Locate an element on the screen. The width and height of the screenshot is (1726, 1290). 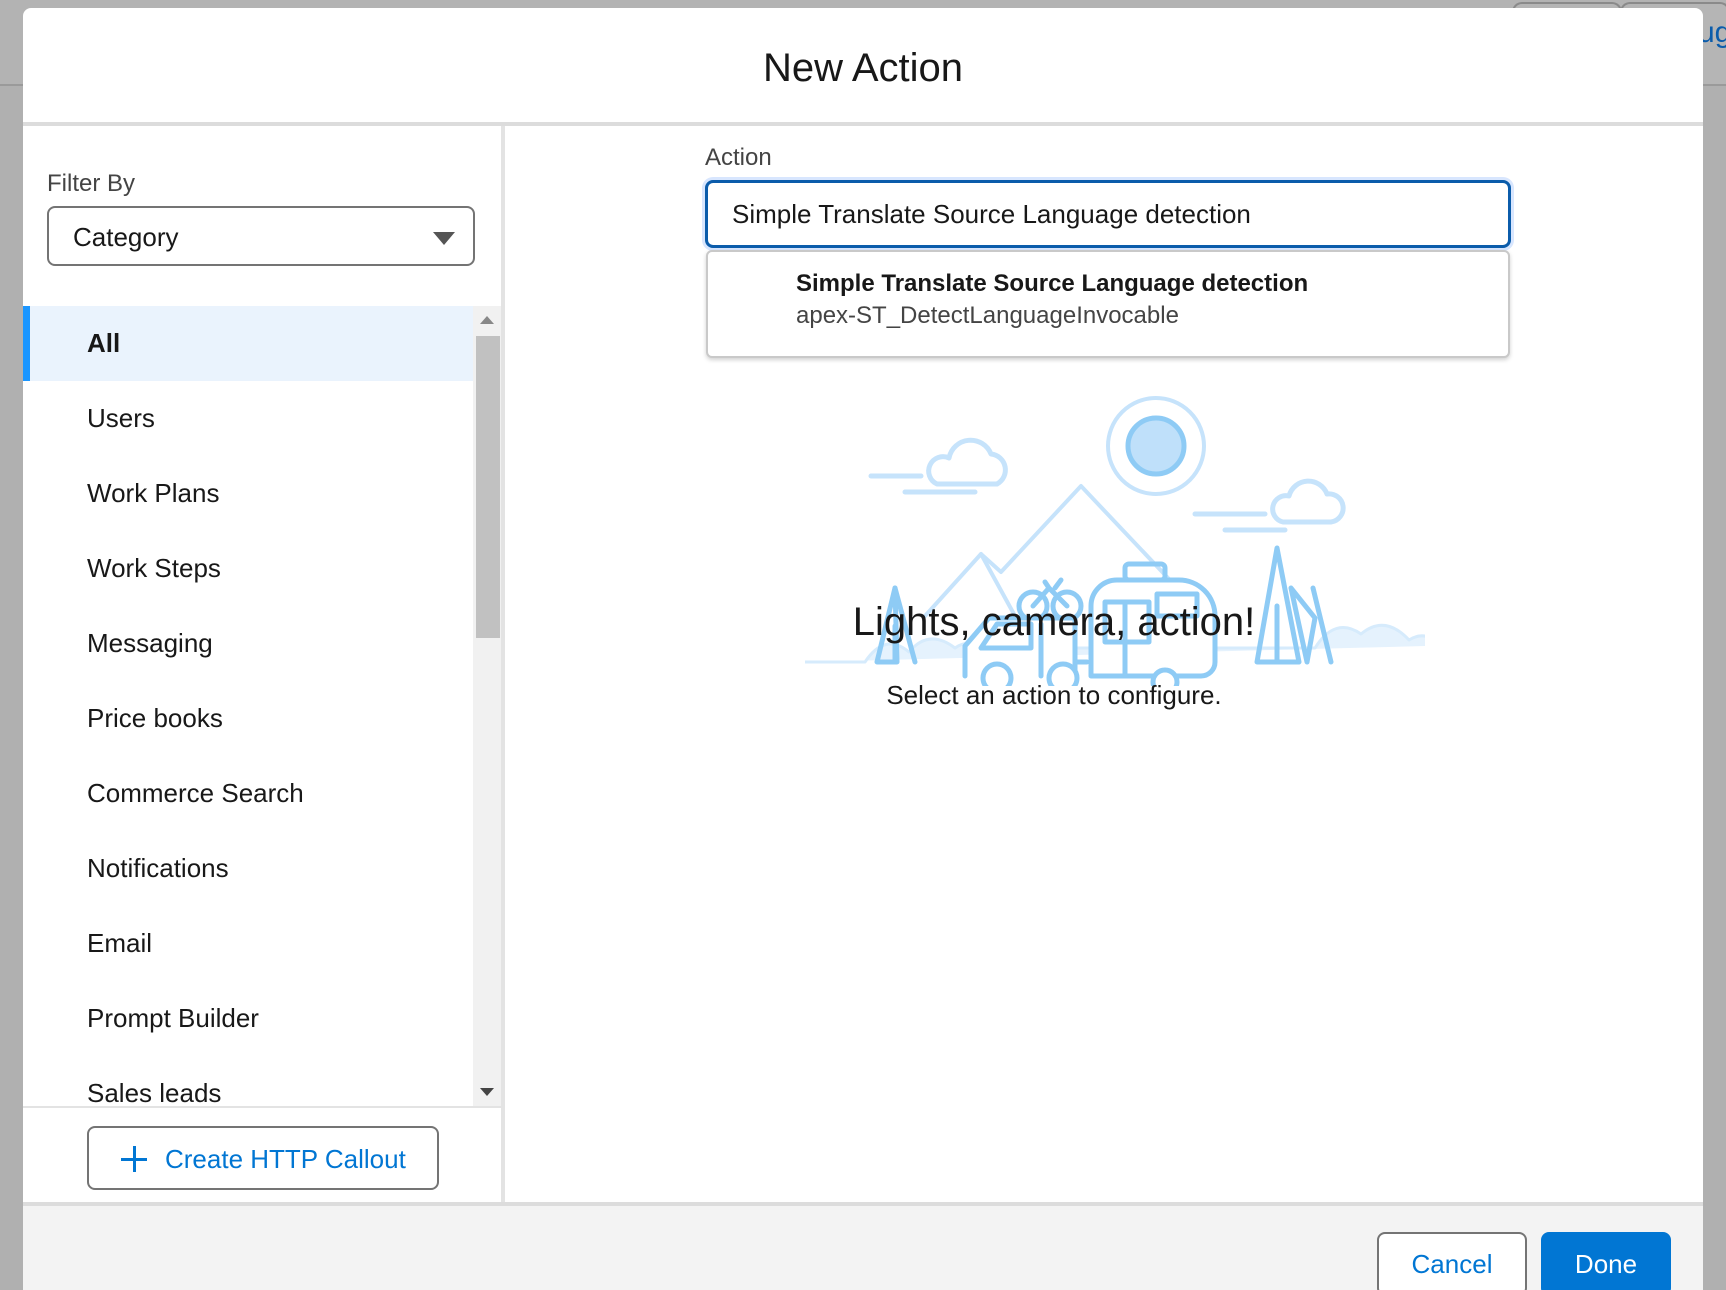
category-item-label: Notifications is located at coordinates (158, 868).